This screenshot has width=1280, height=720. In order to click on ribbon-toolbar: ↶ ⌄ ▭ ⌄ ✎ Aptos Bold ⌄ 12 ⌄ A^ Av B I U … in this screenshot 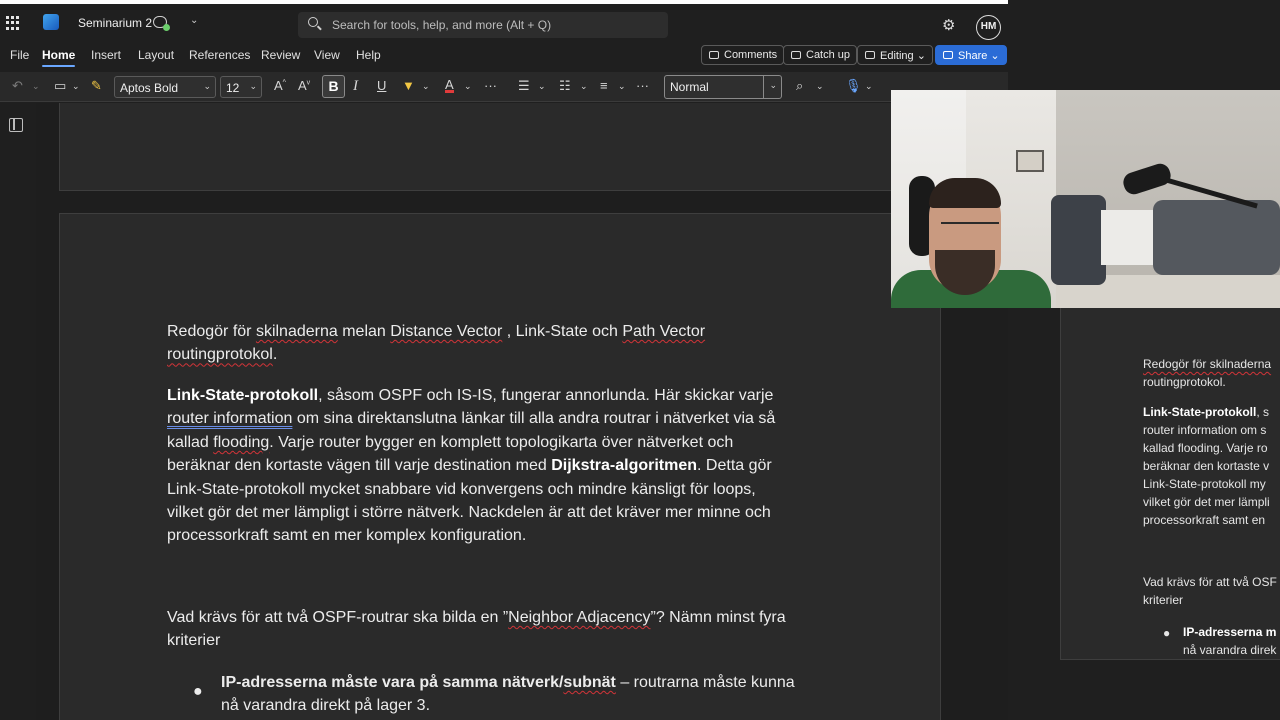, I will do `click(504, 87)`.